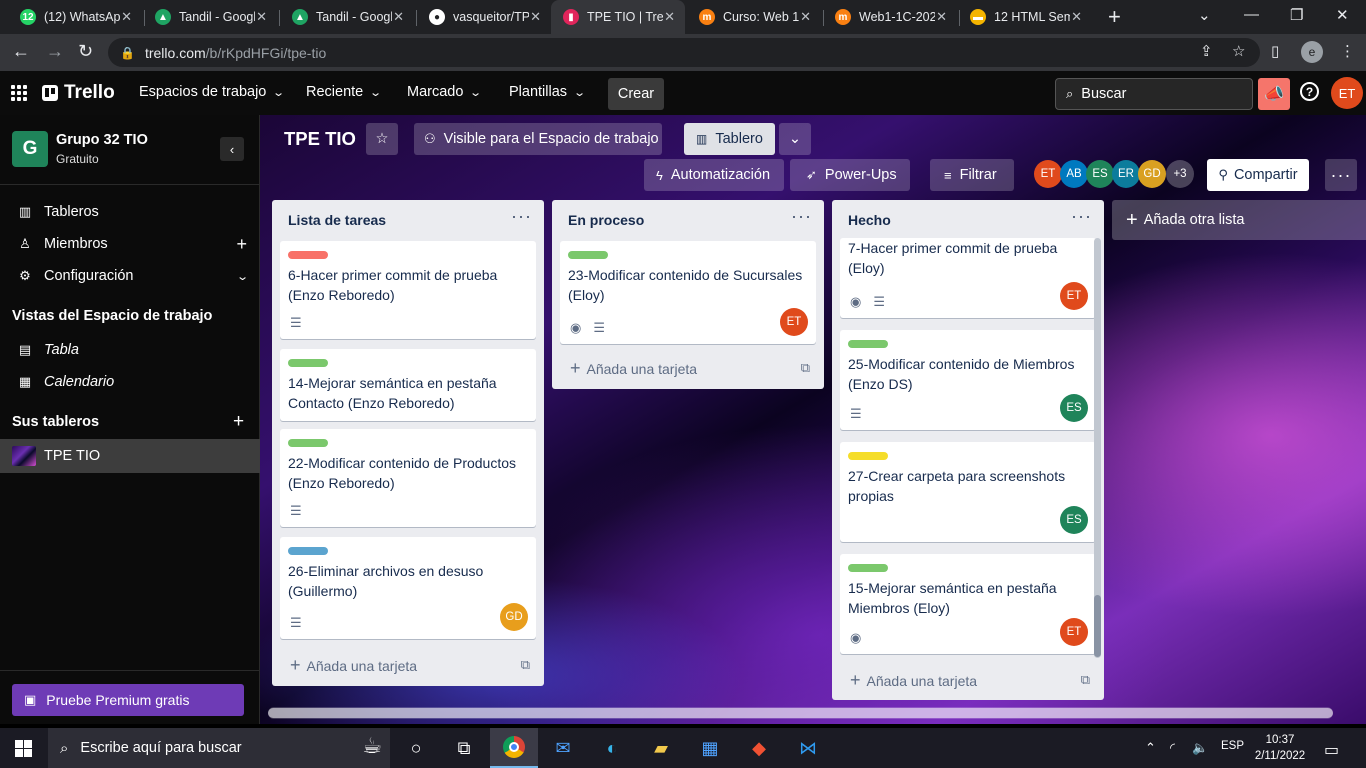 The width and height of the screenshot is (1366, 768). Describe the element at coordinates (1152, 174) in the screenshot. I see `board-member-avatar: GD` at that location.